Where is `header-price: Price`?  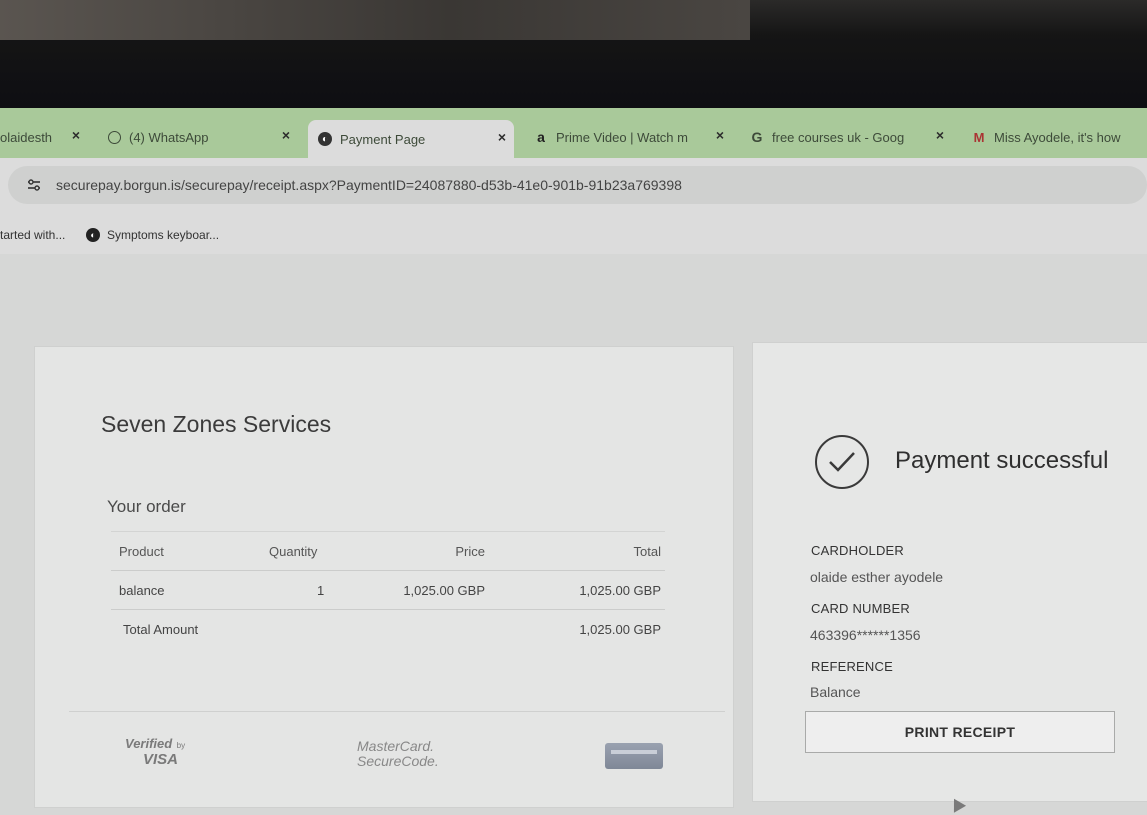
header-price: Price is located at coordinates (470, 551).